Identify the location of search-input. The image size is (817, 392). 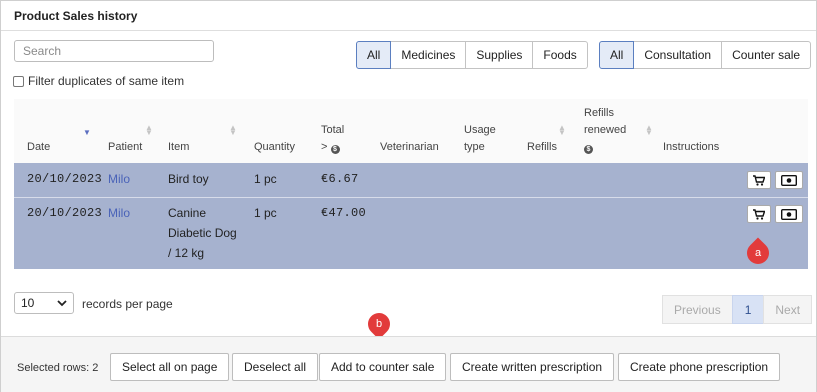
(114, 51).